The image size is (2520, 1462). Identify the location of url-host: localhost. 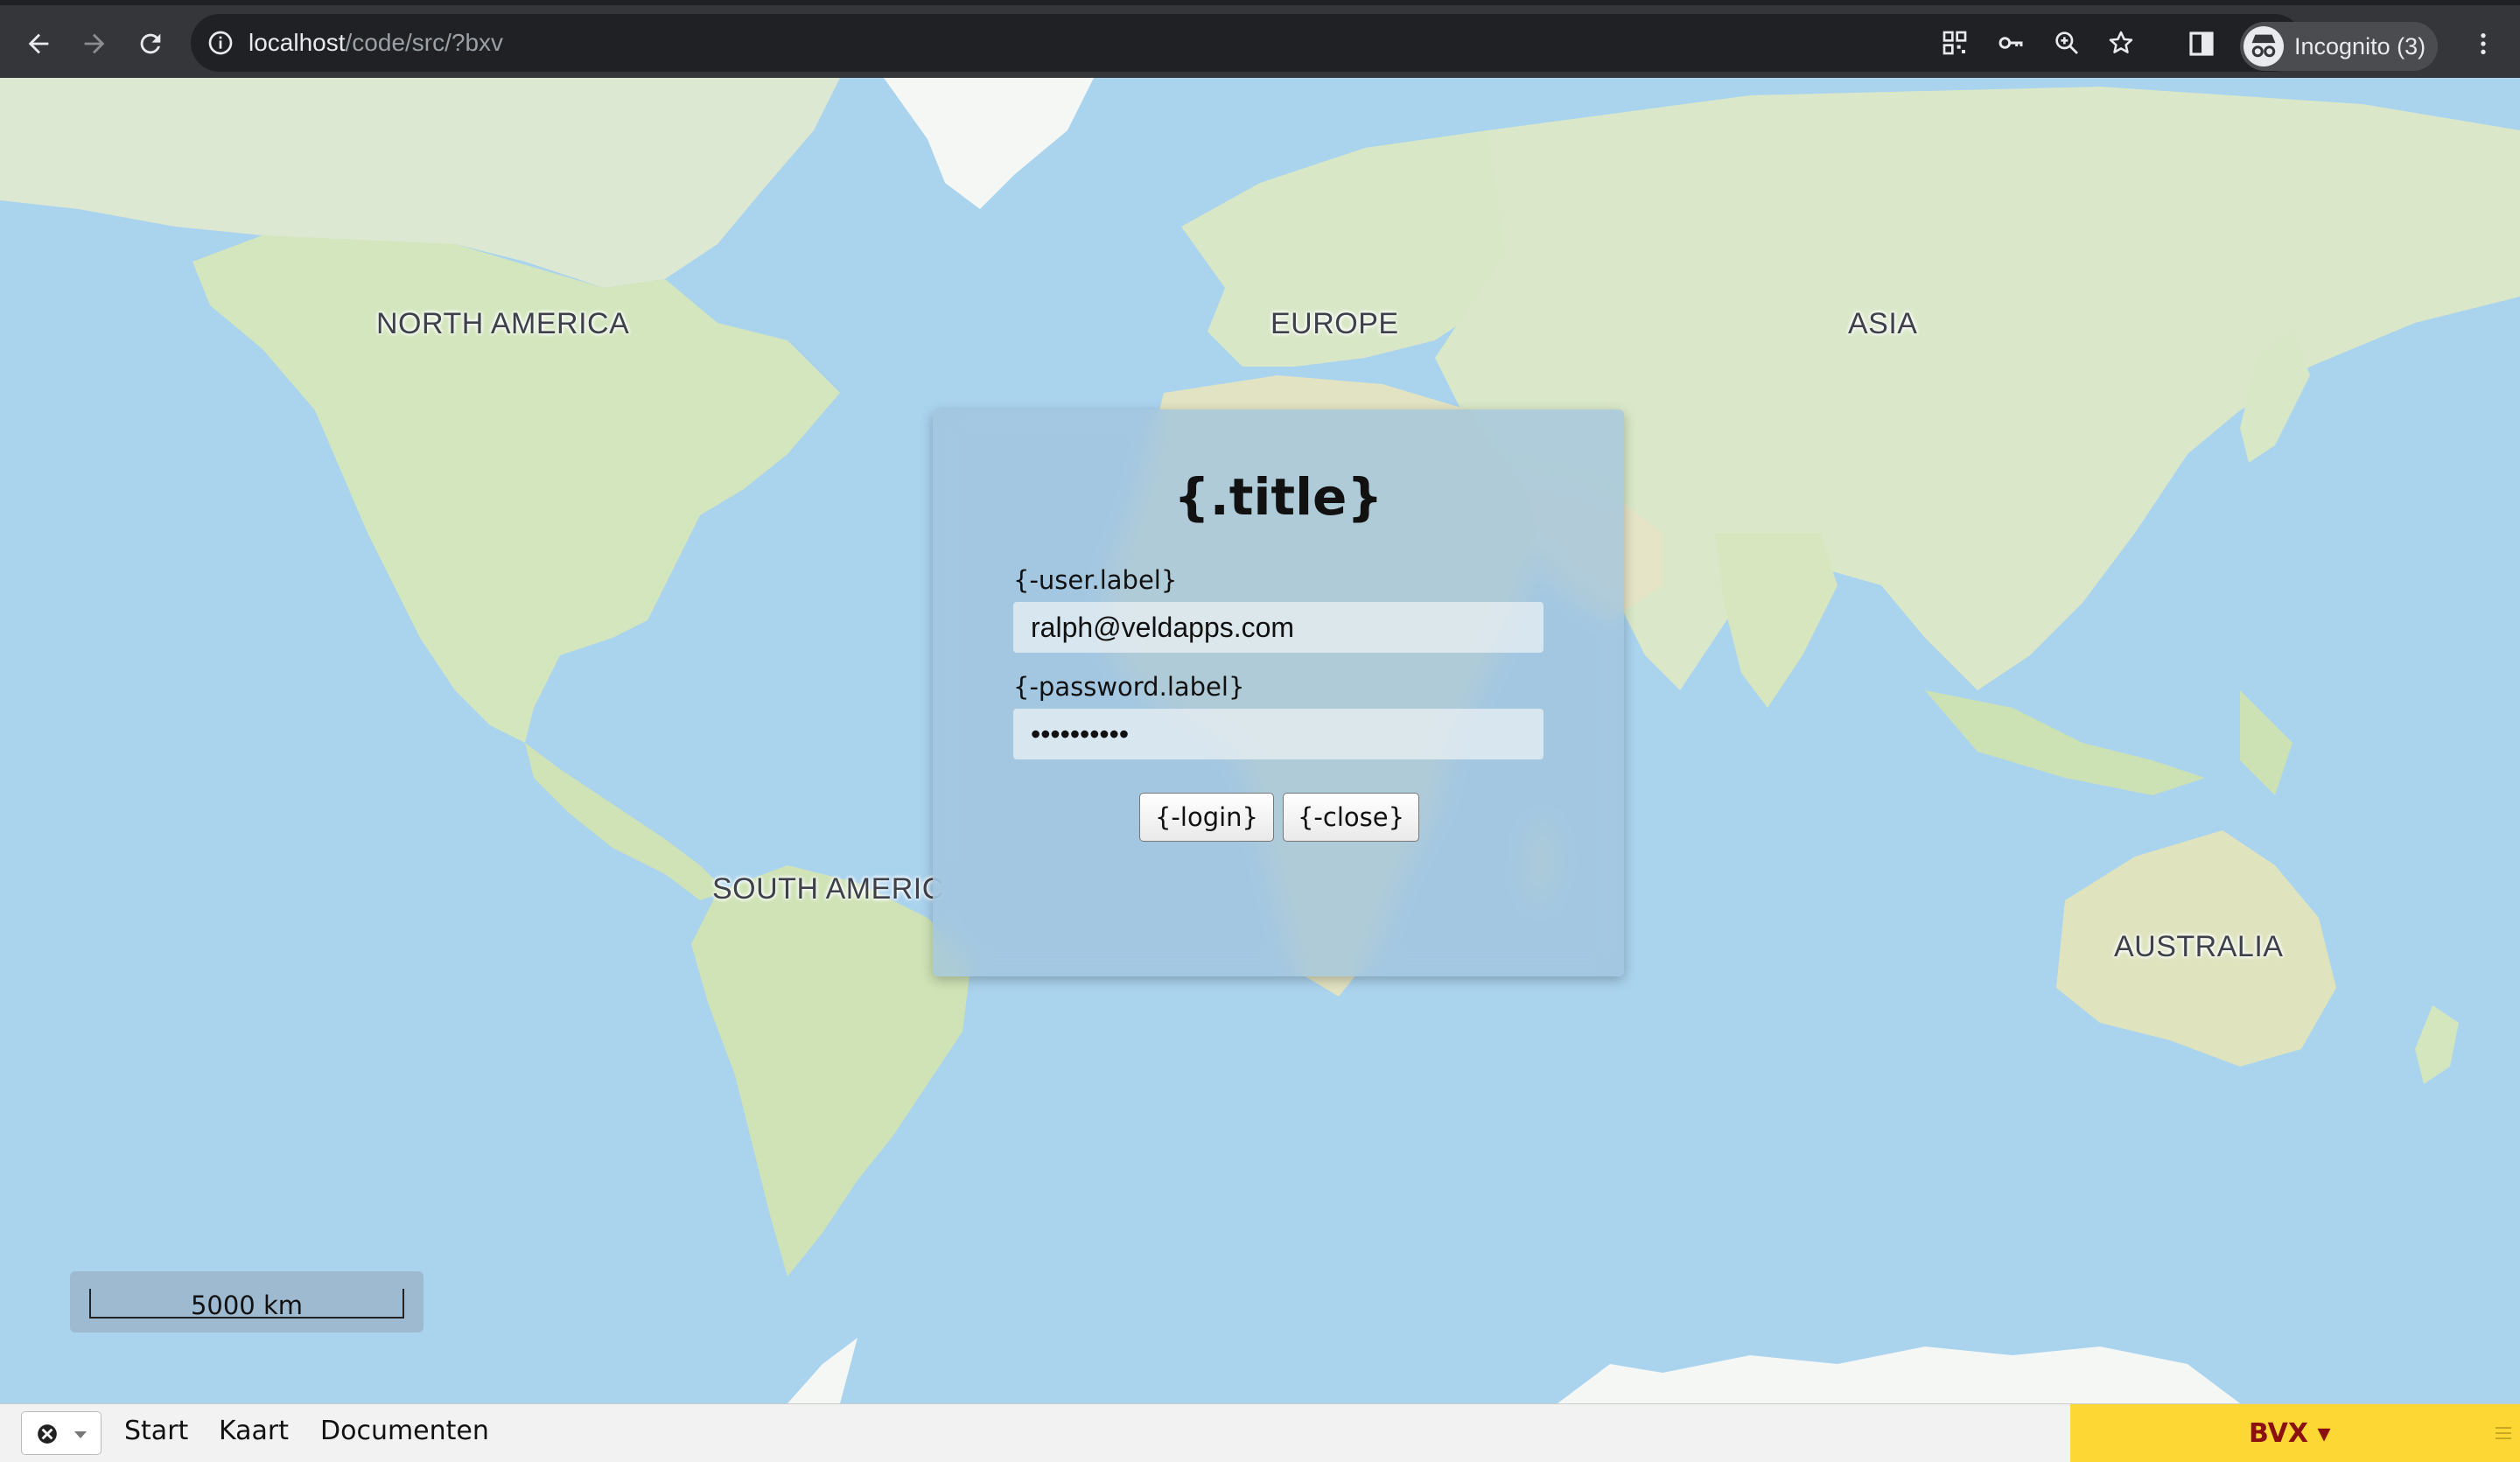
(297, 43).